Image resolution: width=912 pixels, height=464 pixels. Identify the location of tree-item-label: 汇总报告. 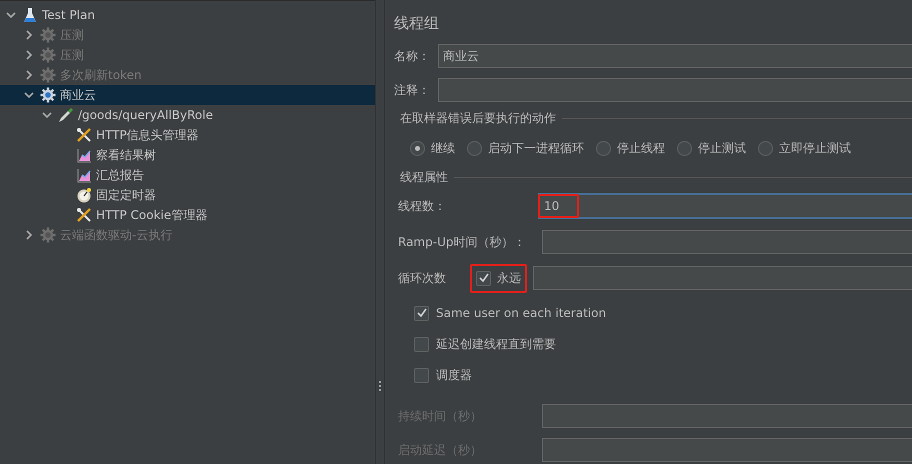
(120, 175).